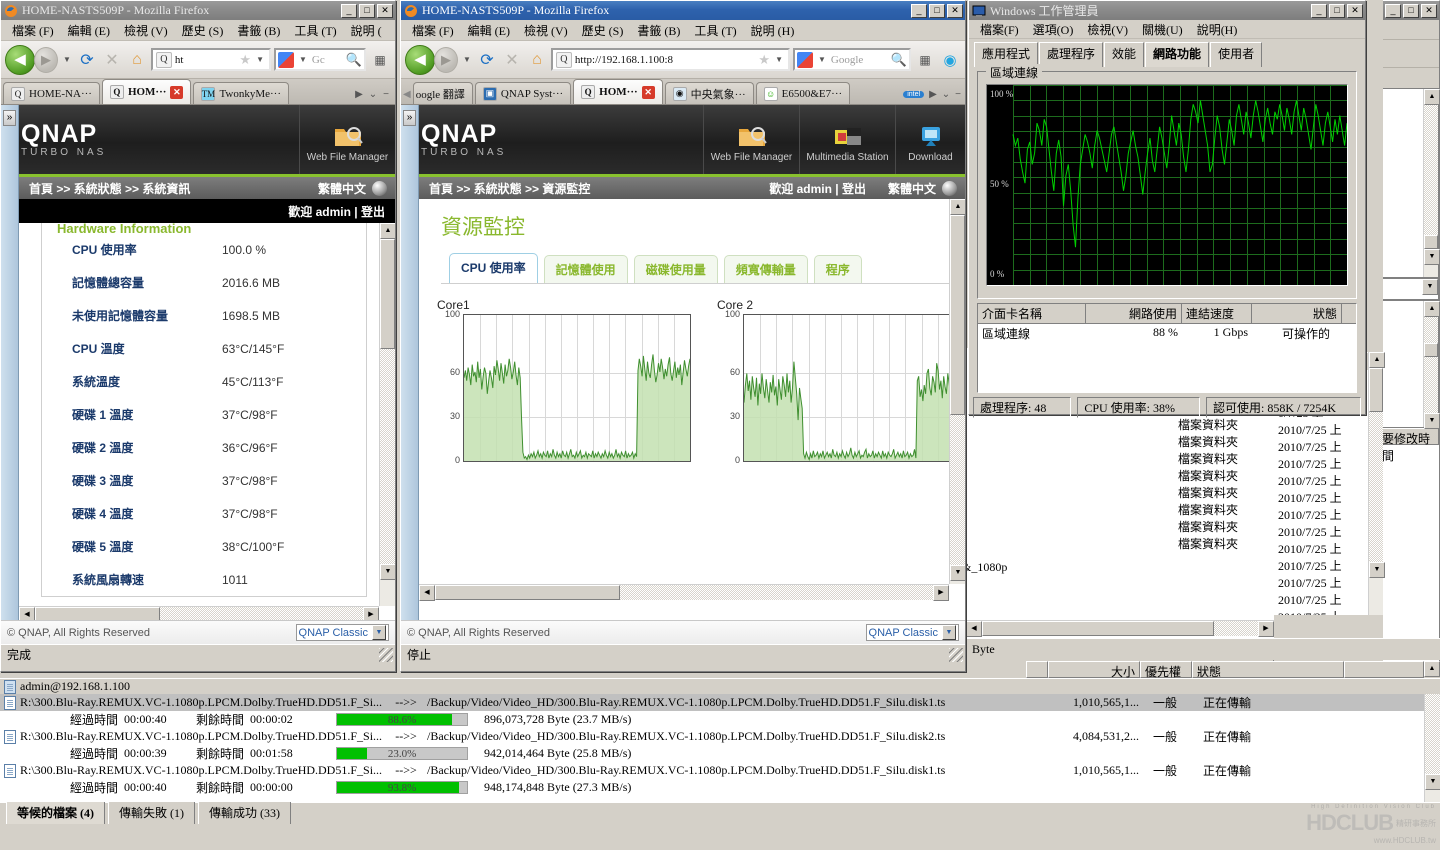 The height and width of the screenshot is (850, 1440). I want to click on breadcrumb-mid: 首頁 >> 系統狀態 >> 資源監控 歡迎 admin | 登出 繁體中文, so click(692, 188).